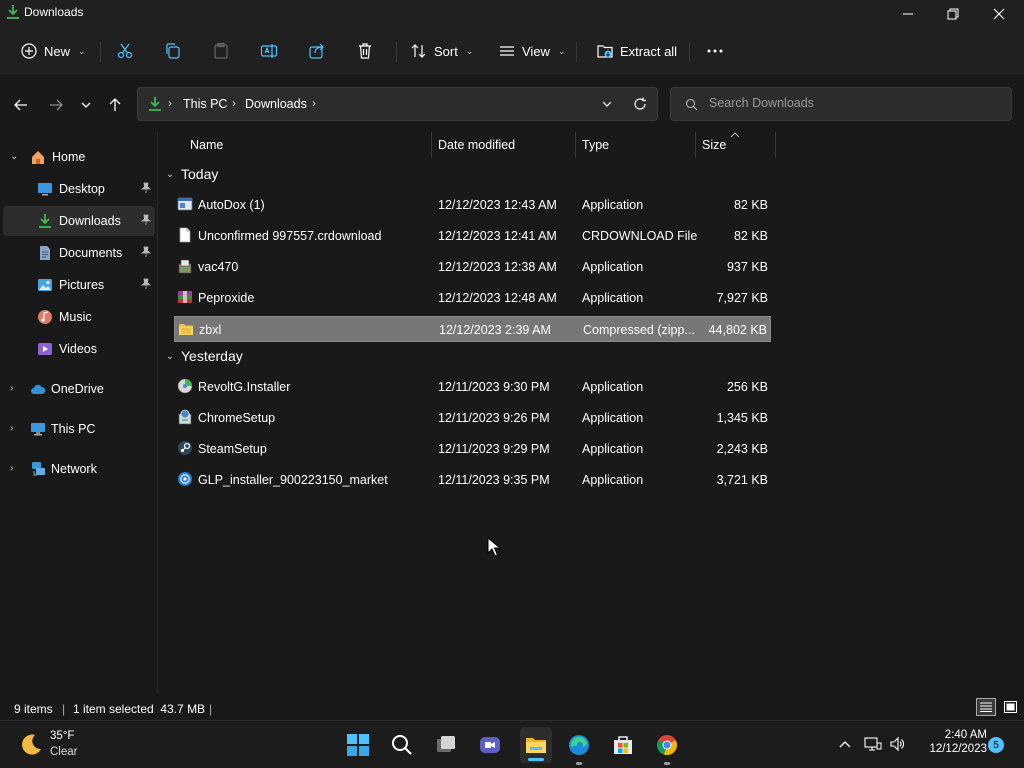  What do you see at coordinates (173, 51) in the screenshot?
I see `copy-button` at bounding box center [173, 51].